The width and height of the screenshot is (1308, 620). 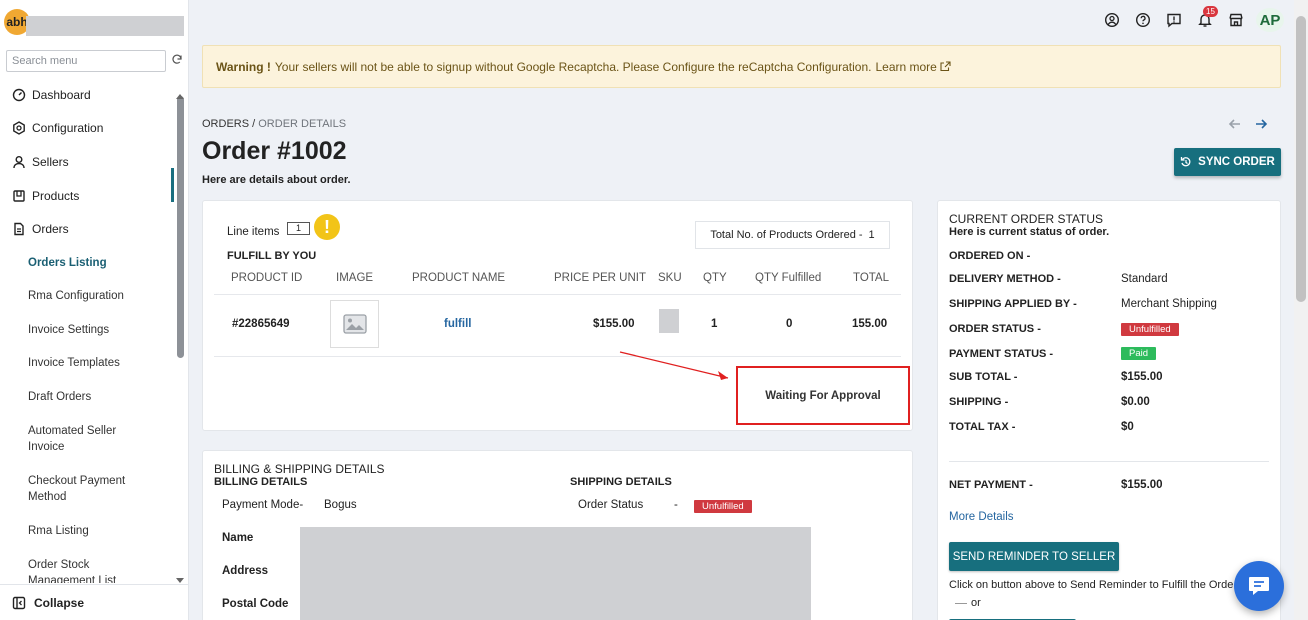 What do you see at coordinates (19, 95) in the screenshot?
I see `dashboard-icon` at bounding box center [19, 95].